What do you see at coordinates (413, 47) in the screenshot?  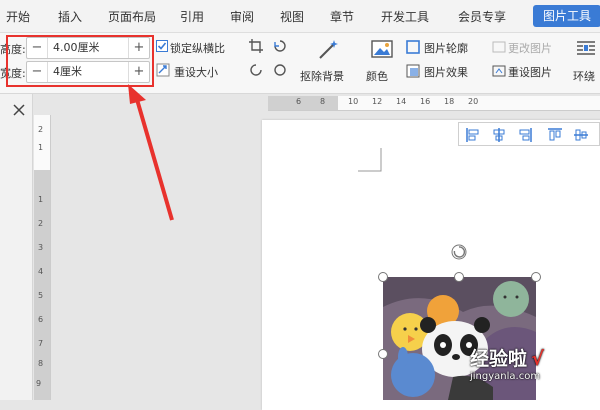 I see `picture-border-icon` at bounding box center [413, 47].